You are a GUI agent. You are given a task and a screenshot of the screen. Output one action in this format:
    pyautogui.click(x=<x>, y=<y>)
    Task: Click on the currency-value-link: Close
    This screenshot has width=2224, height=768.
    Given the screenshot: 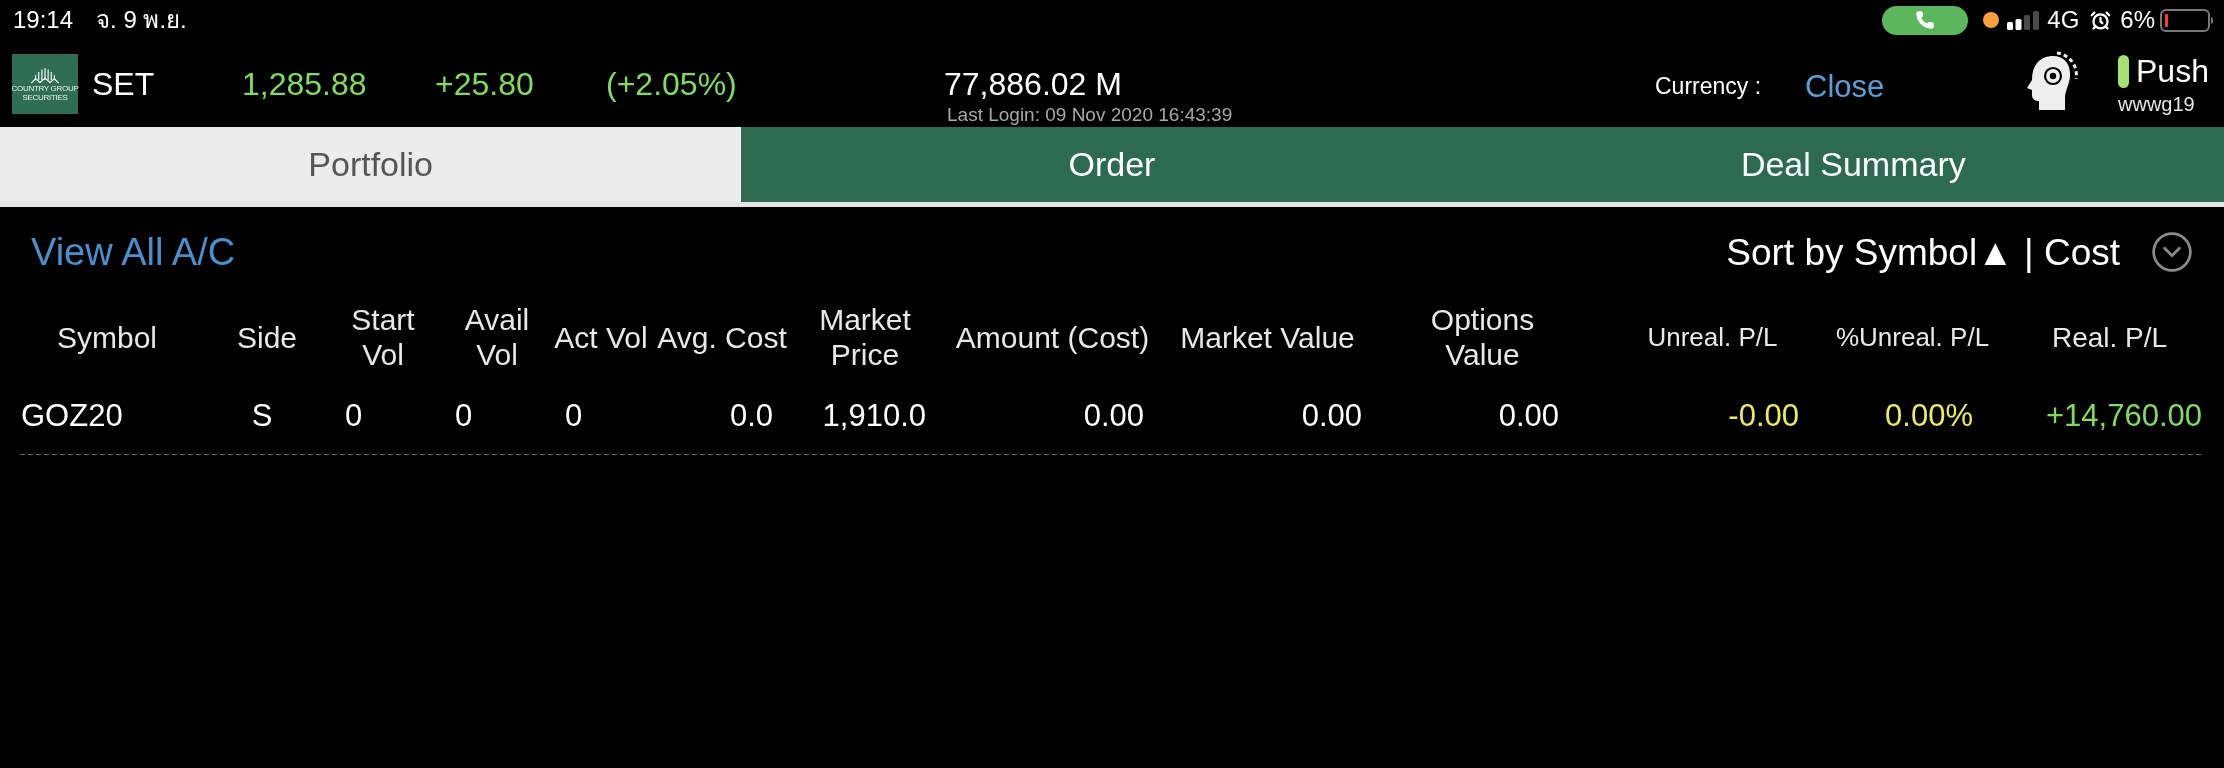 What is the action you would take?
    pyautogui.click(x=1845, y=86)
    